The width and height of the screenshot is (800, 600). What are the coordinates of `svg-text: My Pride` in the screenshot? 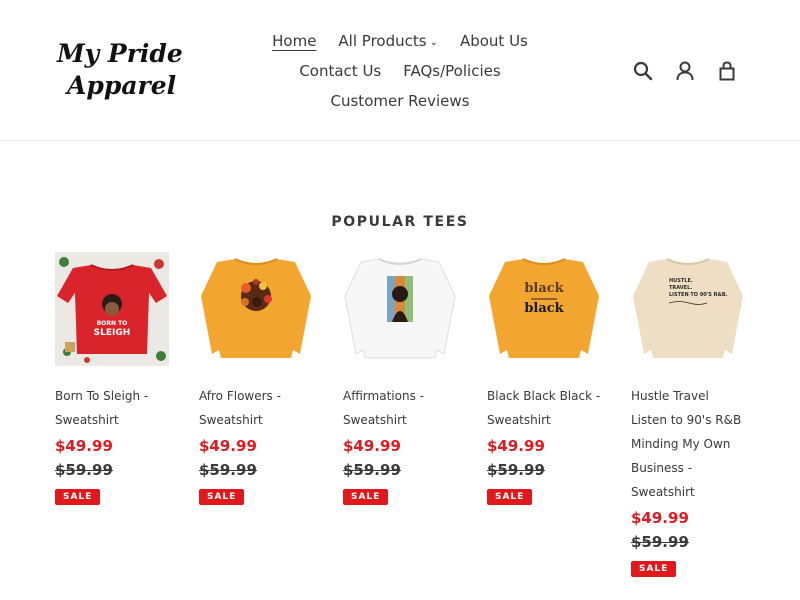 It's located at (119, 53).